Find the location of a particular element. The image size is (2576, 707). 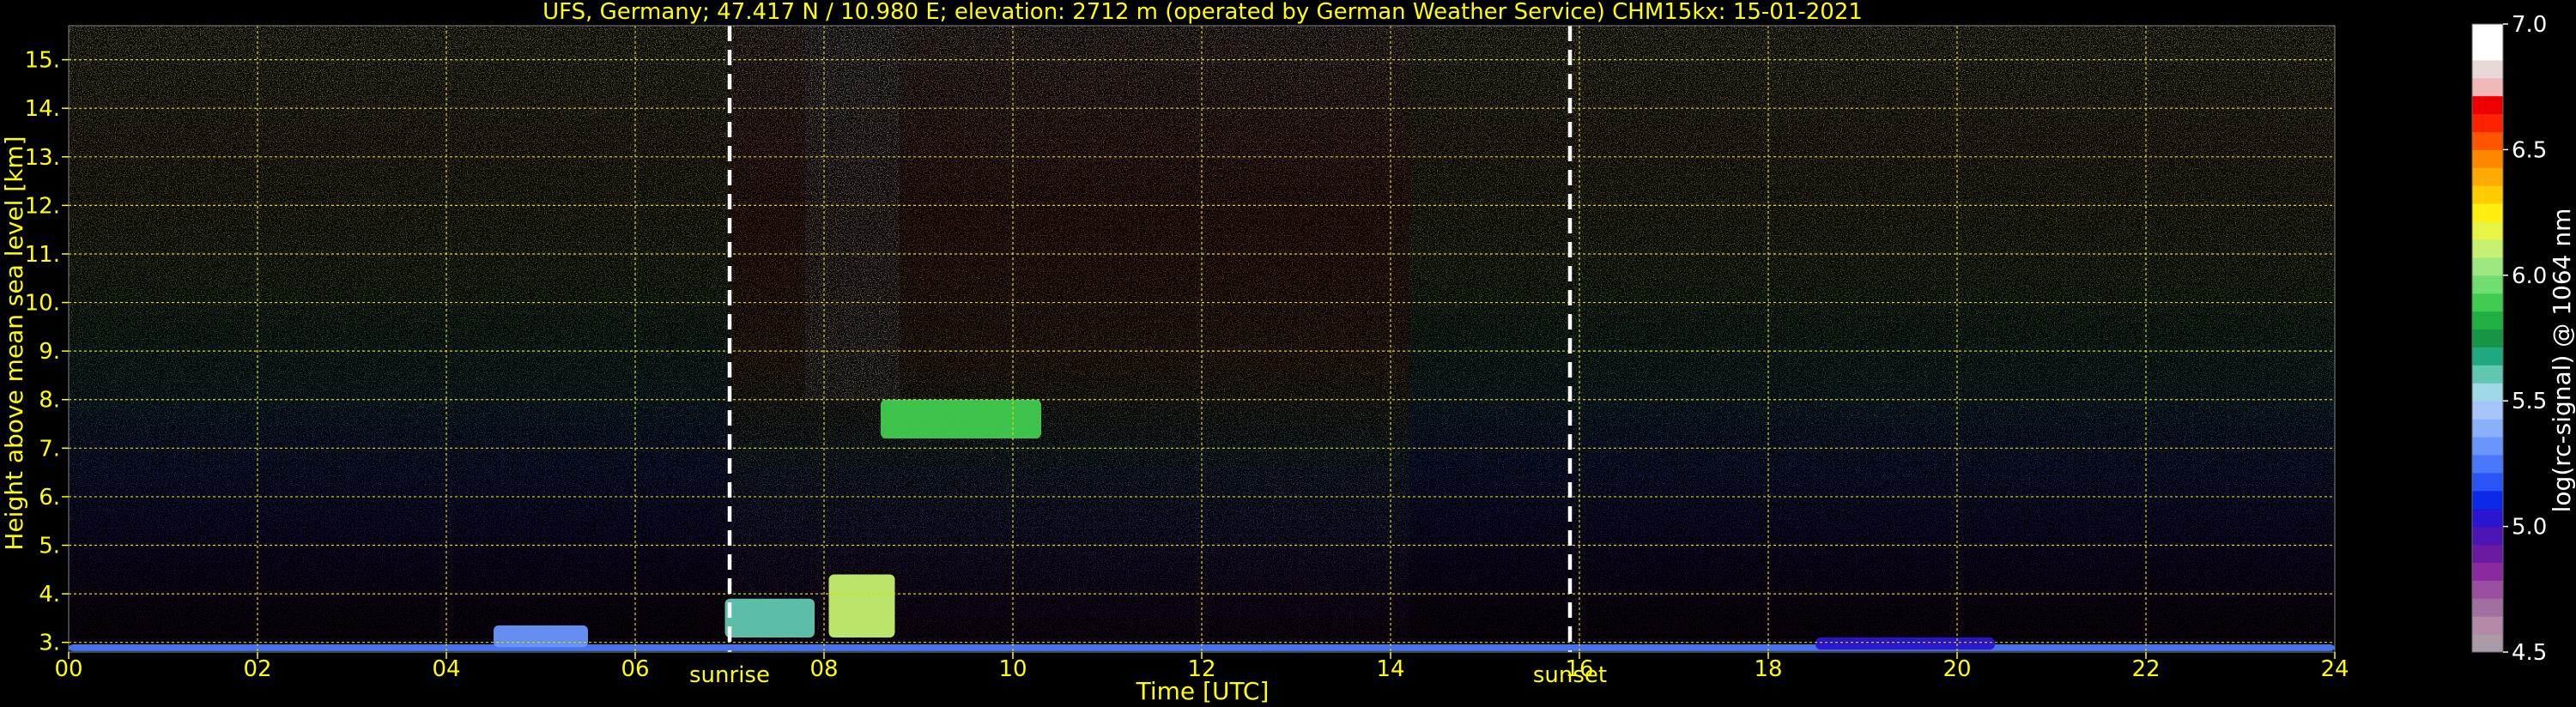

feature-cirrus-layer is located at coordinates (961, 419).